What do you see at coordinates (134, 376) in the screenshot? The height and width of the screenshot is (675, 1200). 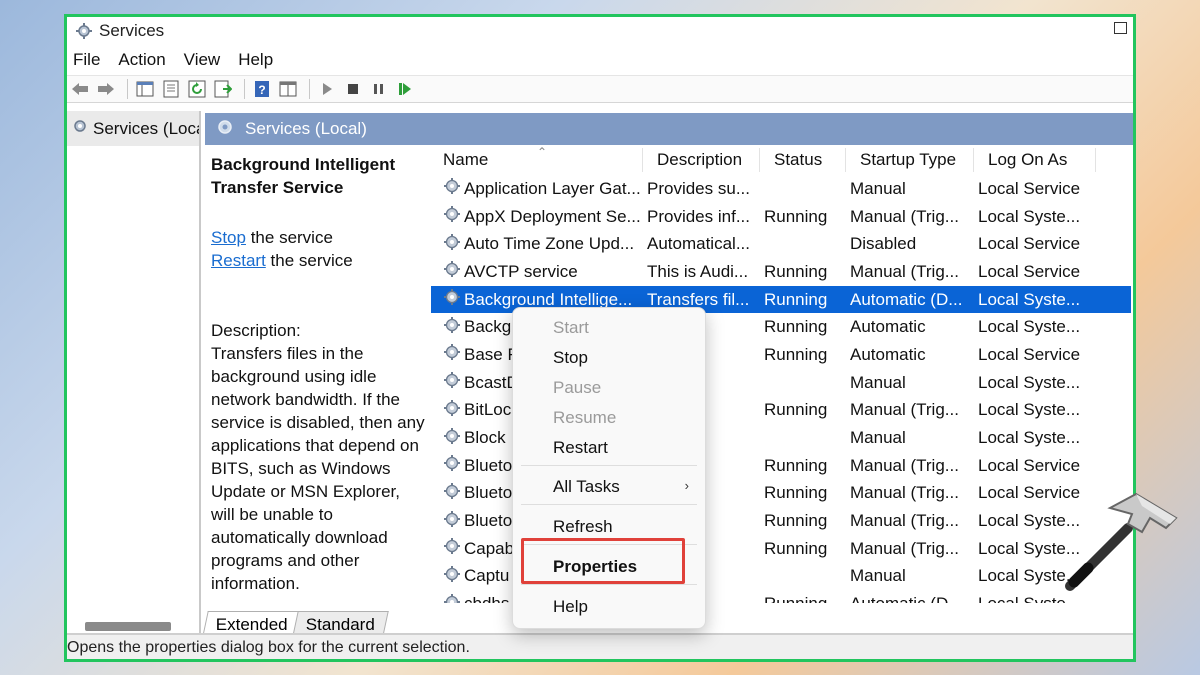 I see `console-tree-pane: Services (Loca` at bounding box center [134, 376].